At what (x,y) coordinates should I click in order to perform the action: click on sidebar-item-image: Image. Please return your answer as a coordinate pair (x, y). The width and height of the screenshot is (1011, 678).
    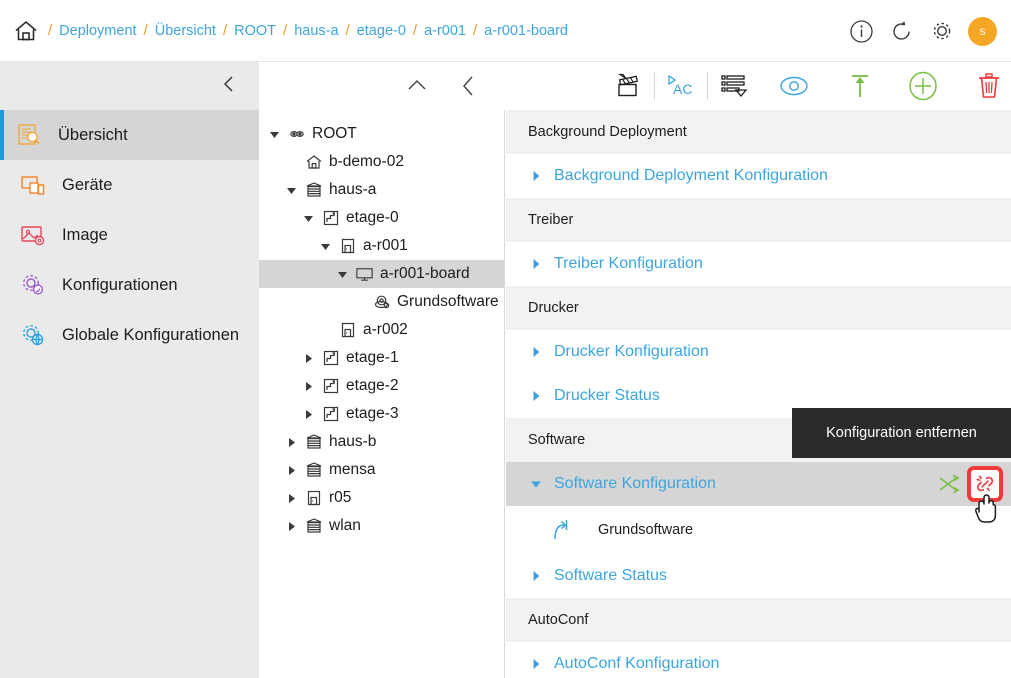
    Looking at the image, I should click on (129, 235).